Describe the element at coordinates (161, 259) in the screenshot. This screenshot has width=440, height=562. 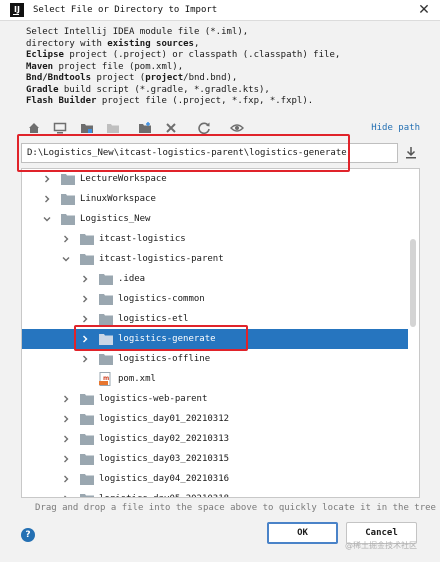
I see `tree-row-label: itcast-logistics-parent` at that location.